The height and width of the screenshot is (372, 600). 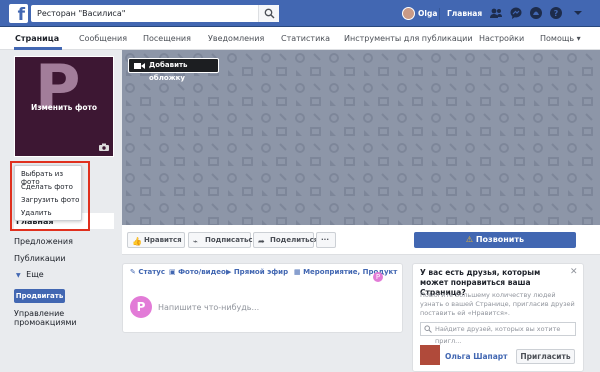 What do you see at coordinates (35, 274) in the screenshot?
I see `left-nav-more-label: Еще` at bounding box center [35, 274].